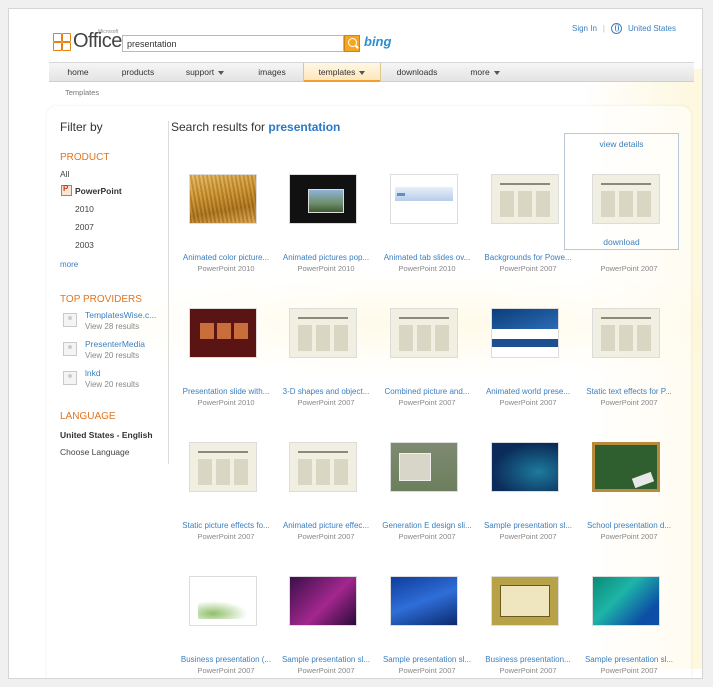 The height and width of the screenshot is (687, 713). Describe the element at coordinates (626, 467) in the screenshot. I see `template-chalkboard-thumbnail` at that location.